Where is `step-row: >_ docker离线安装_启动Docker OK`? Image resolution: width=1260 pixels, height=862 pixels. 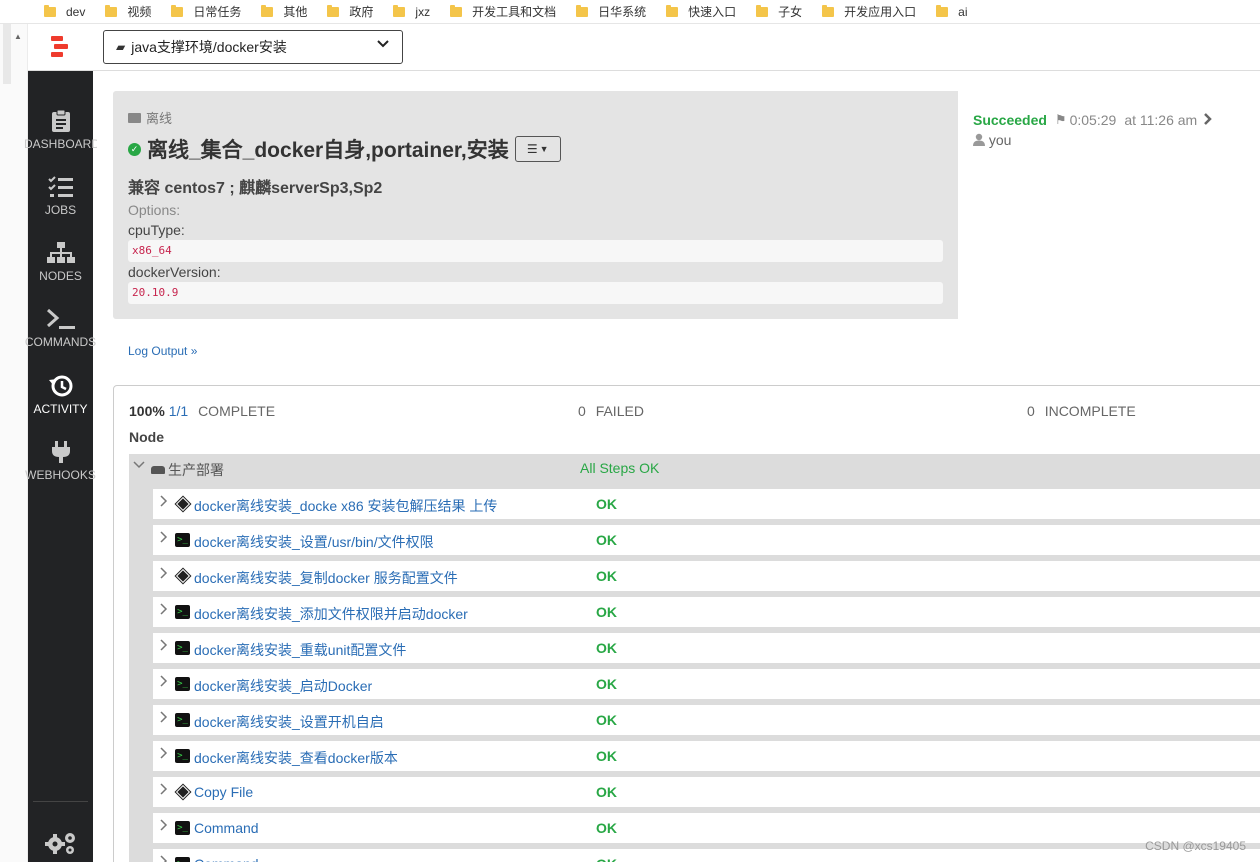
step-row: >_ docker离线安装_启动Docker OK is located at coordinates (706, 684).